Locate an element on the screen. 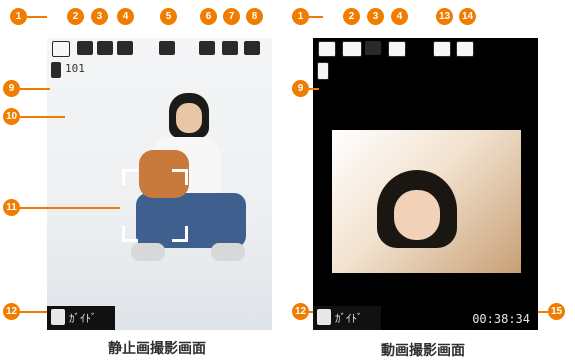 The width and height of the screenshot is (575, 362). hand-shake-icon is located at coordinates (167, 48).